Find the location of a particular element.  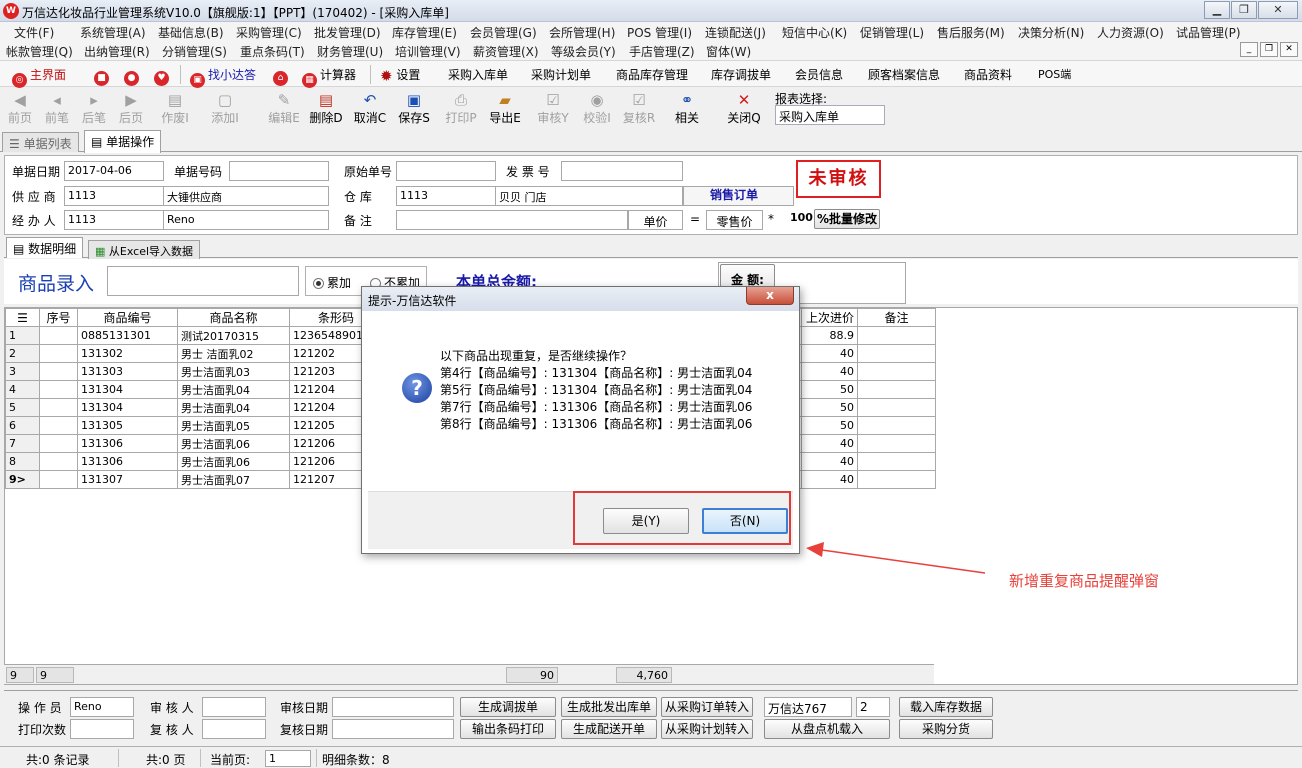

quick-purchase-in: 采购入库单 is located at coordinates (478, 74).